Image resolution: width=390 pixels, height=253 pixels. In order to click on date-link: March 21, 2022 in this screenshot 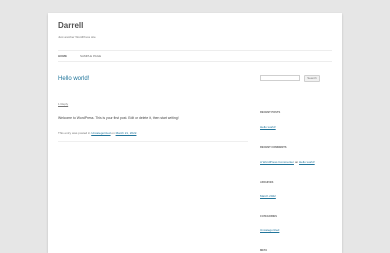, I will do `click(126, 133)`.